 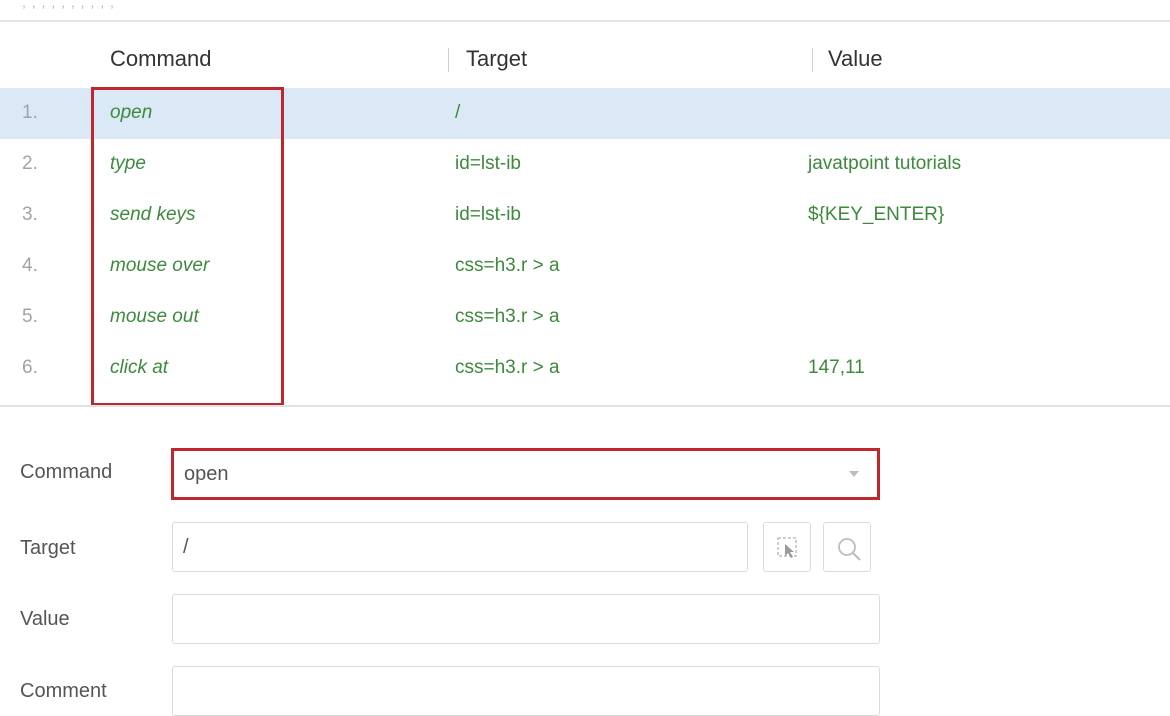 What do you see at coordinates (128, 163) in the screenshot?
I see `row-command: type` at bounding box center [128, 163].